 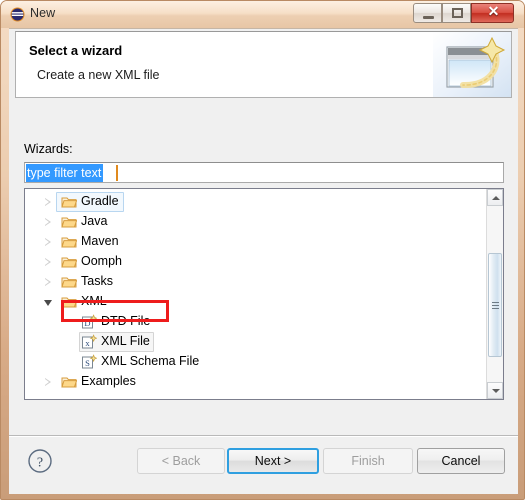 What do you see at coordinates (48, 149) in the screenshot?
I see `wizards-label: Wizards:` at bounding box center [48, 149].